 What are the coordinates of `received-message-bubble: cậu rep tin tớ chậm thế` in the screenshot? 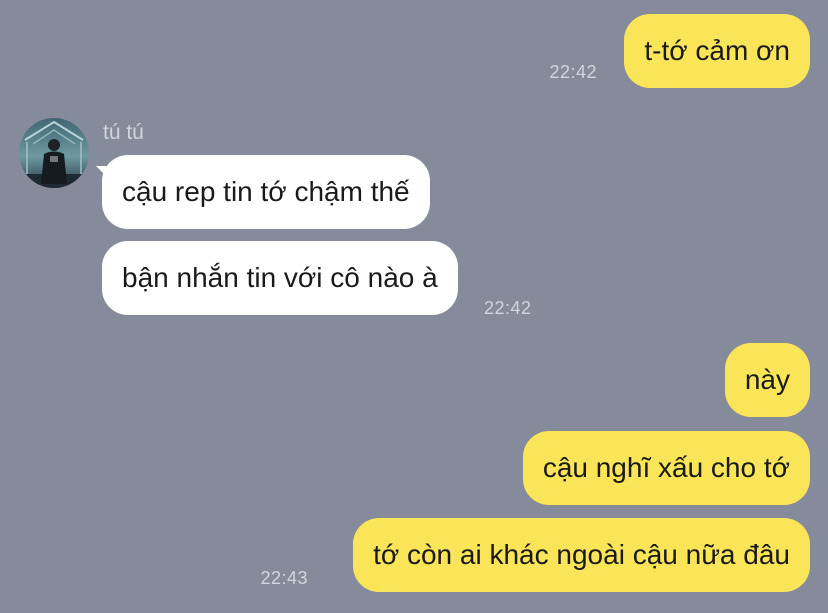 It's located at (266, 192).